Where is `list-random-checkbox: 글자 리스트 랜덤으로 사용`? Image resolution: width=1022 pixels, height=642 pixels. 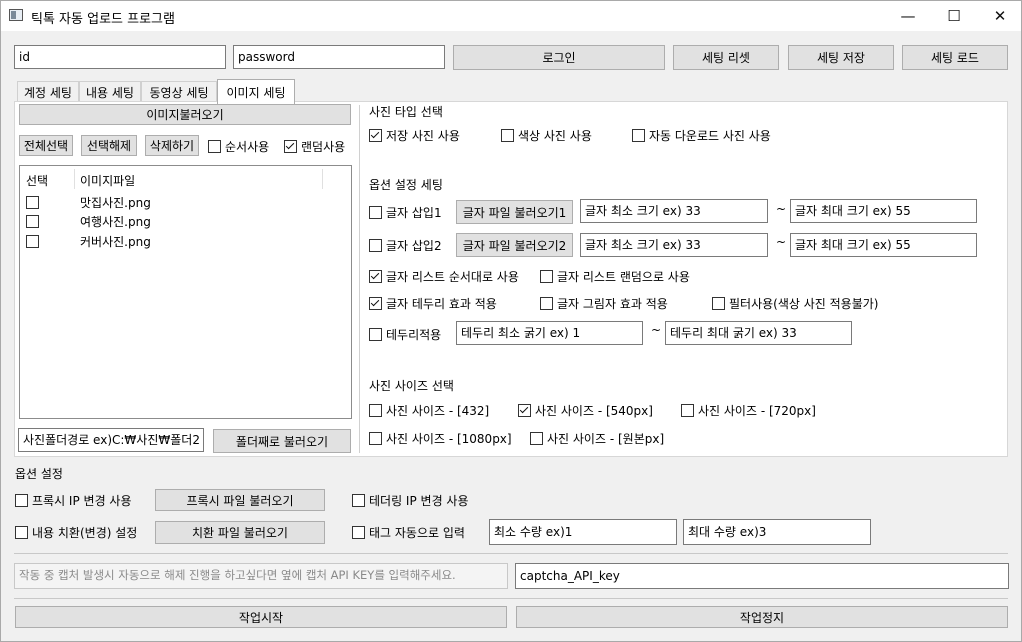
list-random-checkbox: 글자 리스트 랜덤으로 사용 is located at coordinates (615, 276).